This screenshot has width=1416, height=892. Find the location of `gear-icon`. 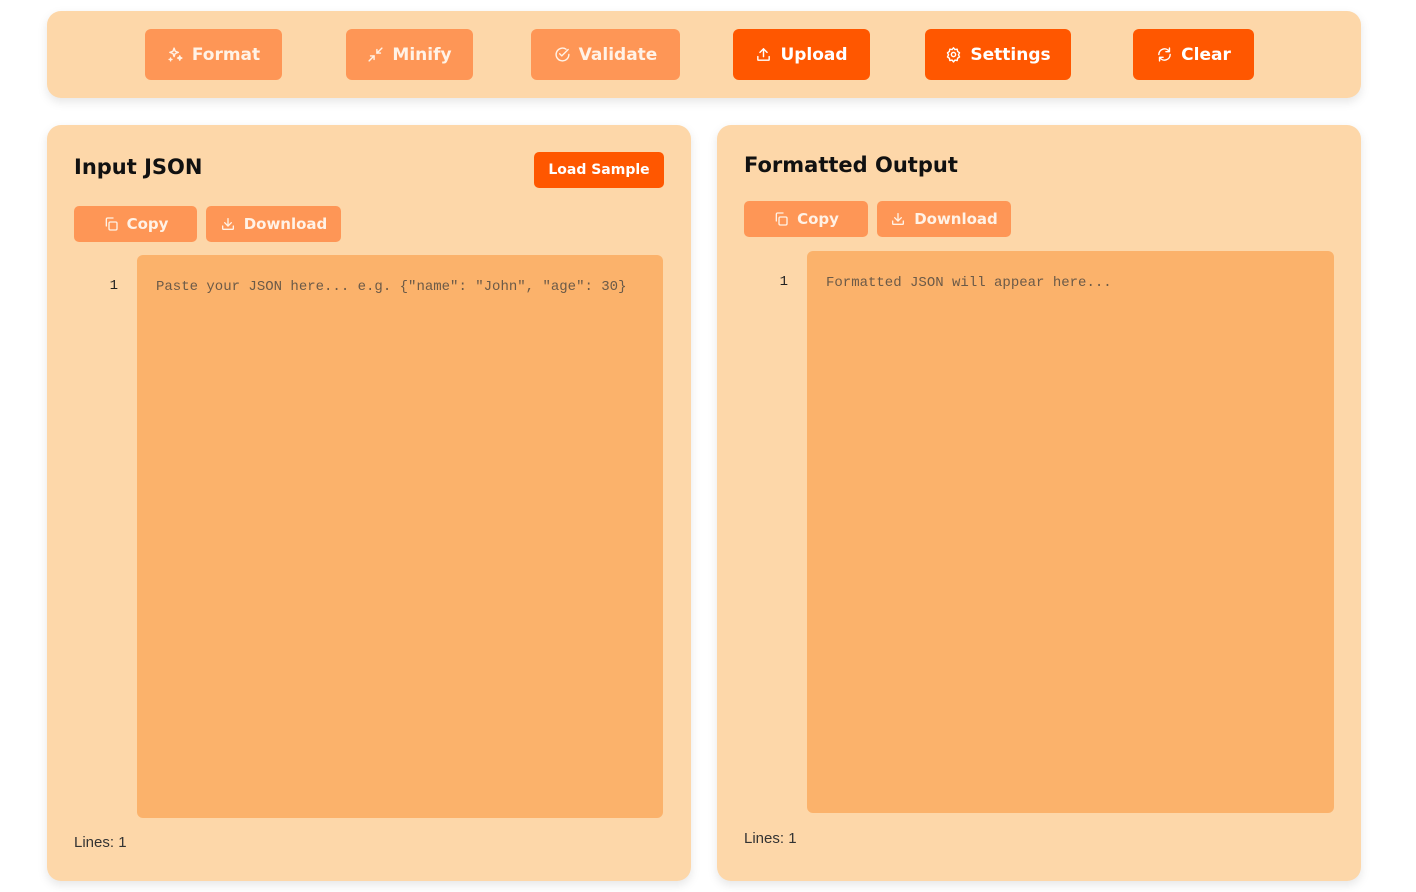

gear-icon is located at coordinates (954, 55).